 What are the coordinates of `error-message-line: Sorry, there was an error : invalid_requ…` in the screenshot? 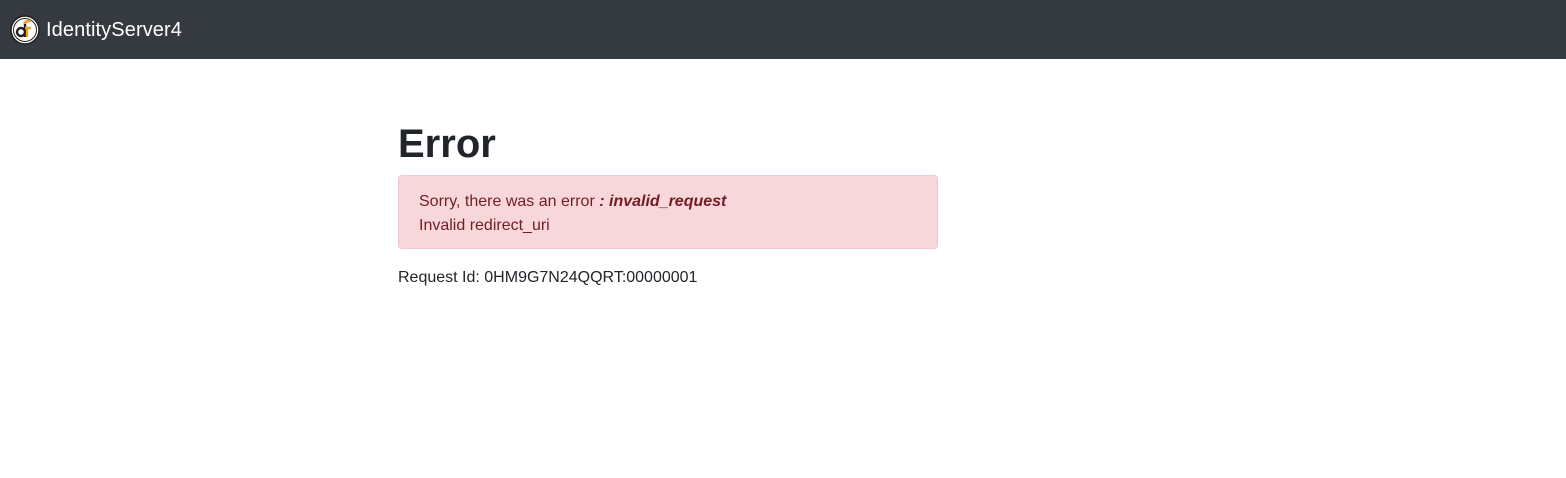 It's located at (668, 202).